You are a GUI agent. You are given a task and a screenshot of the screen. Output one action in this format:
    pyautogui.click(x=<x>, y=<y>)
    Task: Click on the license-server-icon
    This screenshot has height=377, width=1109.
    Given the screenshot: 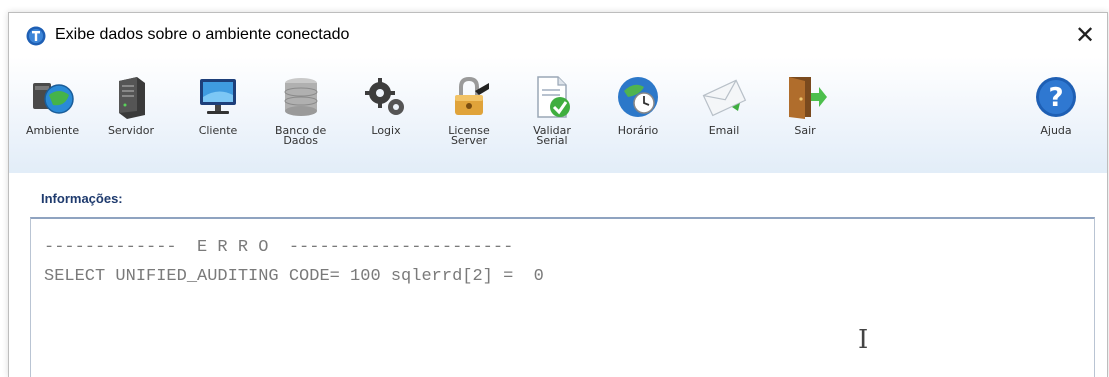 What is the action you would take?
    pyautogui.click(x=472, y=95)
    